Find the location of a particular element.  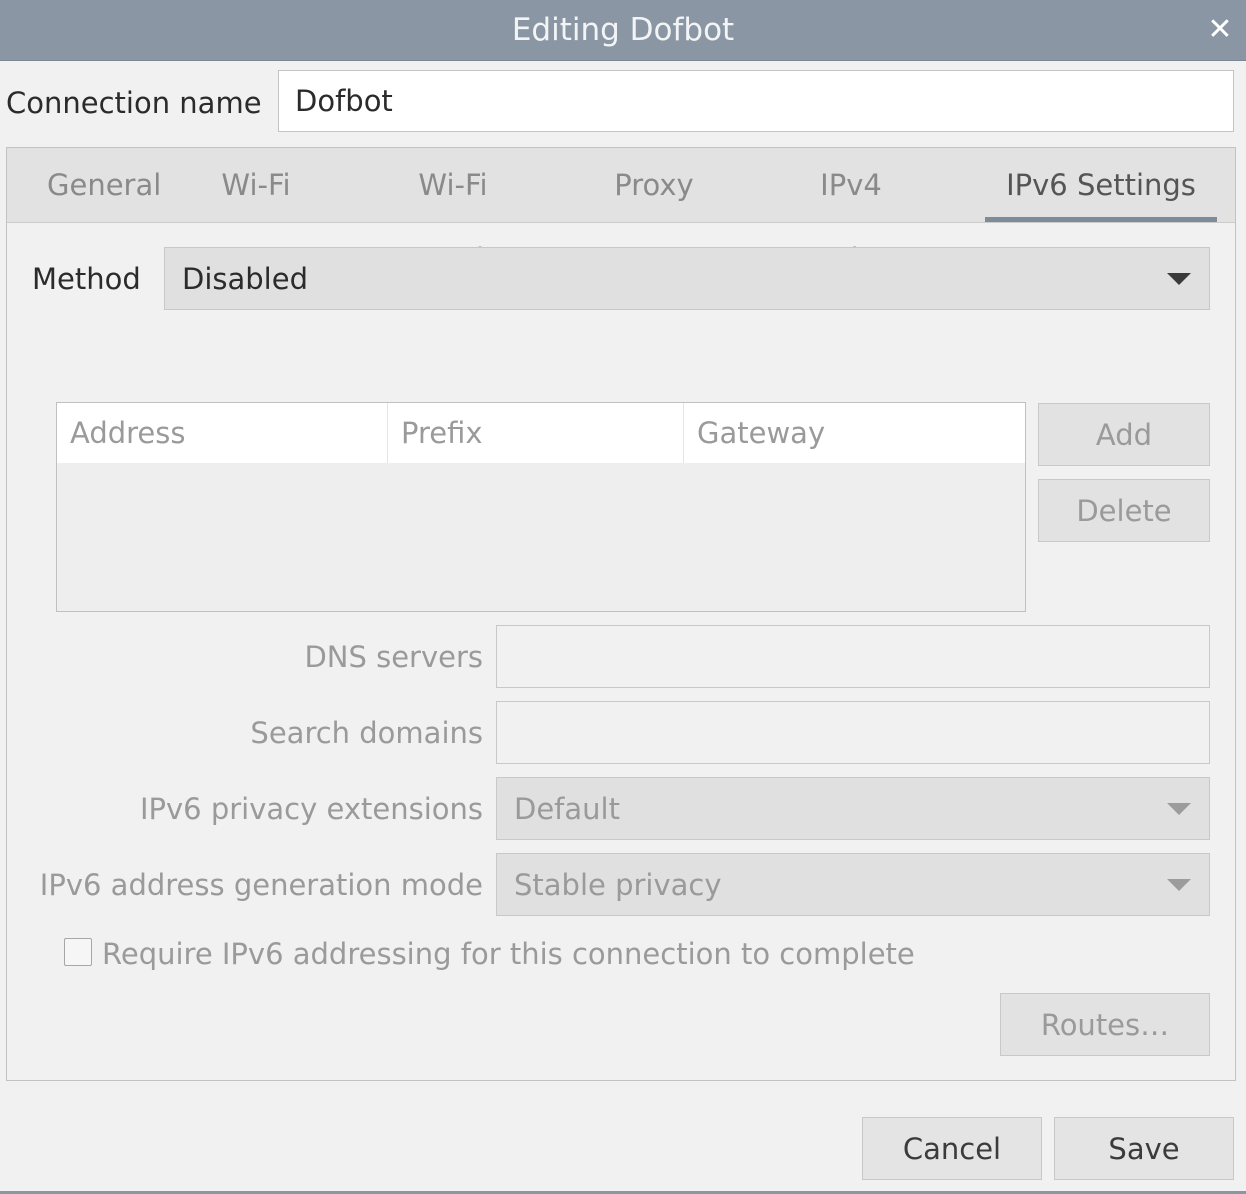

ipv6-address-generation-mode-label: IPv6 address generation mode is located at coordinates (261, 885).